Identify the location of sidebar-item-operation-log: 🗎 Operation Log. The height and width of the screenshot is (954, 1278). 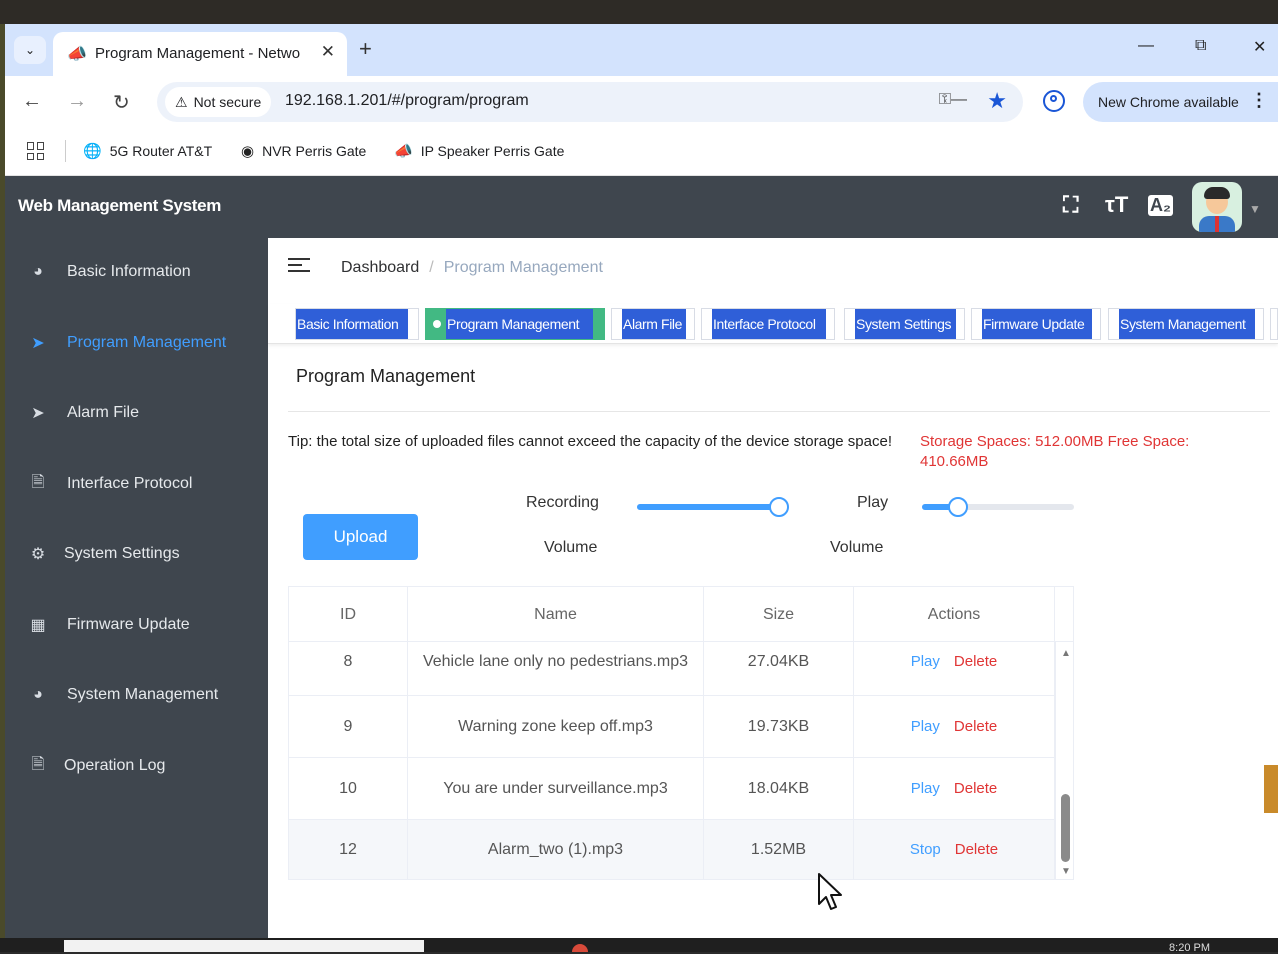
(136, 766).